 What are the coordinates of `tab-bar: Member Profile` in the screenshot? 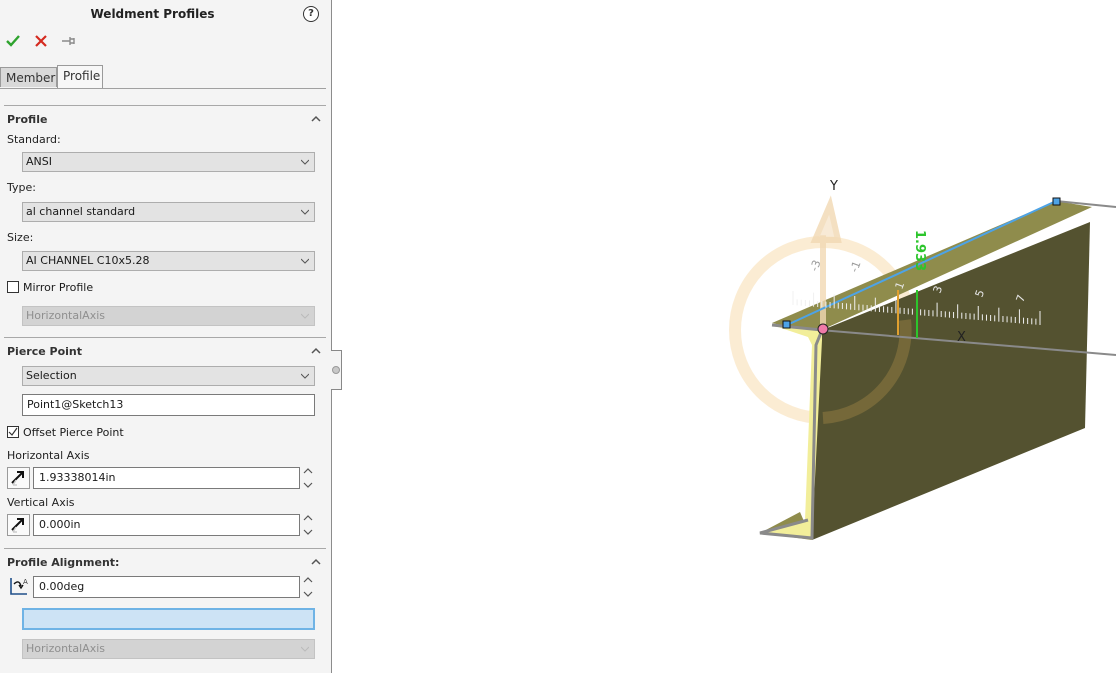 It's located at (163, 77).